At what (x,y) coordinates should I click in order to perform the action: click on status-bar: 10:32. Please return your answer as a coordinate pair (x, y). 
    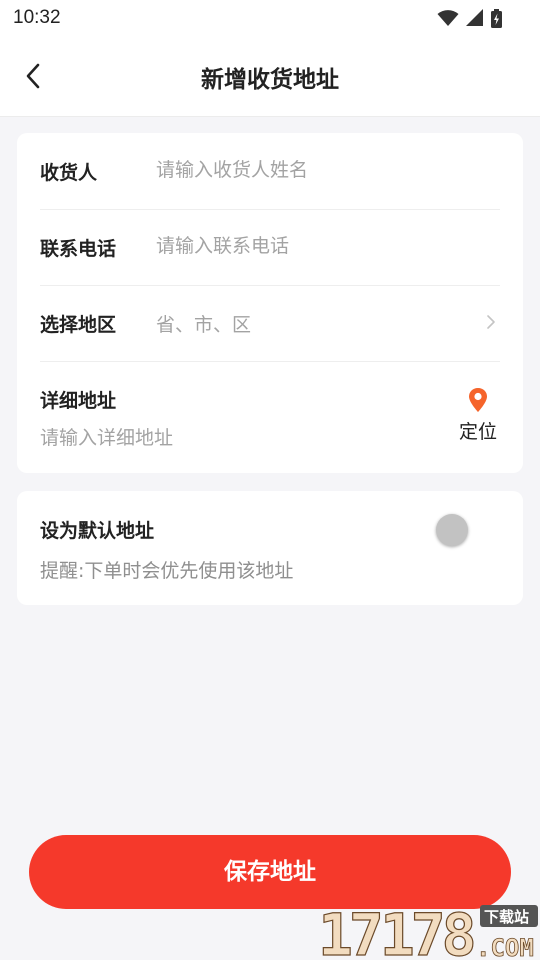
    Looking at the image, I should click on (270, 18).